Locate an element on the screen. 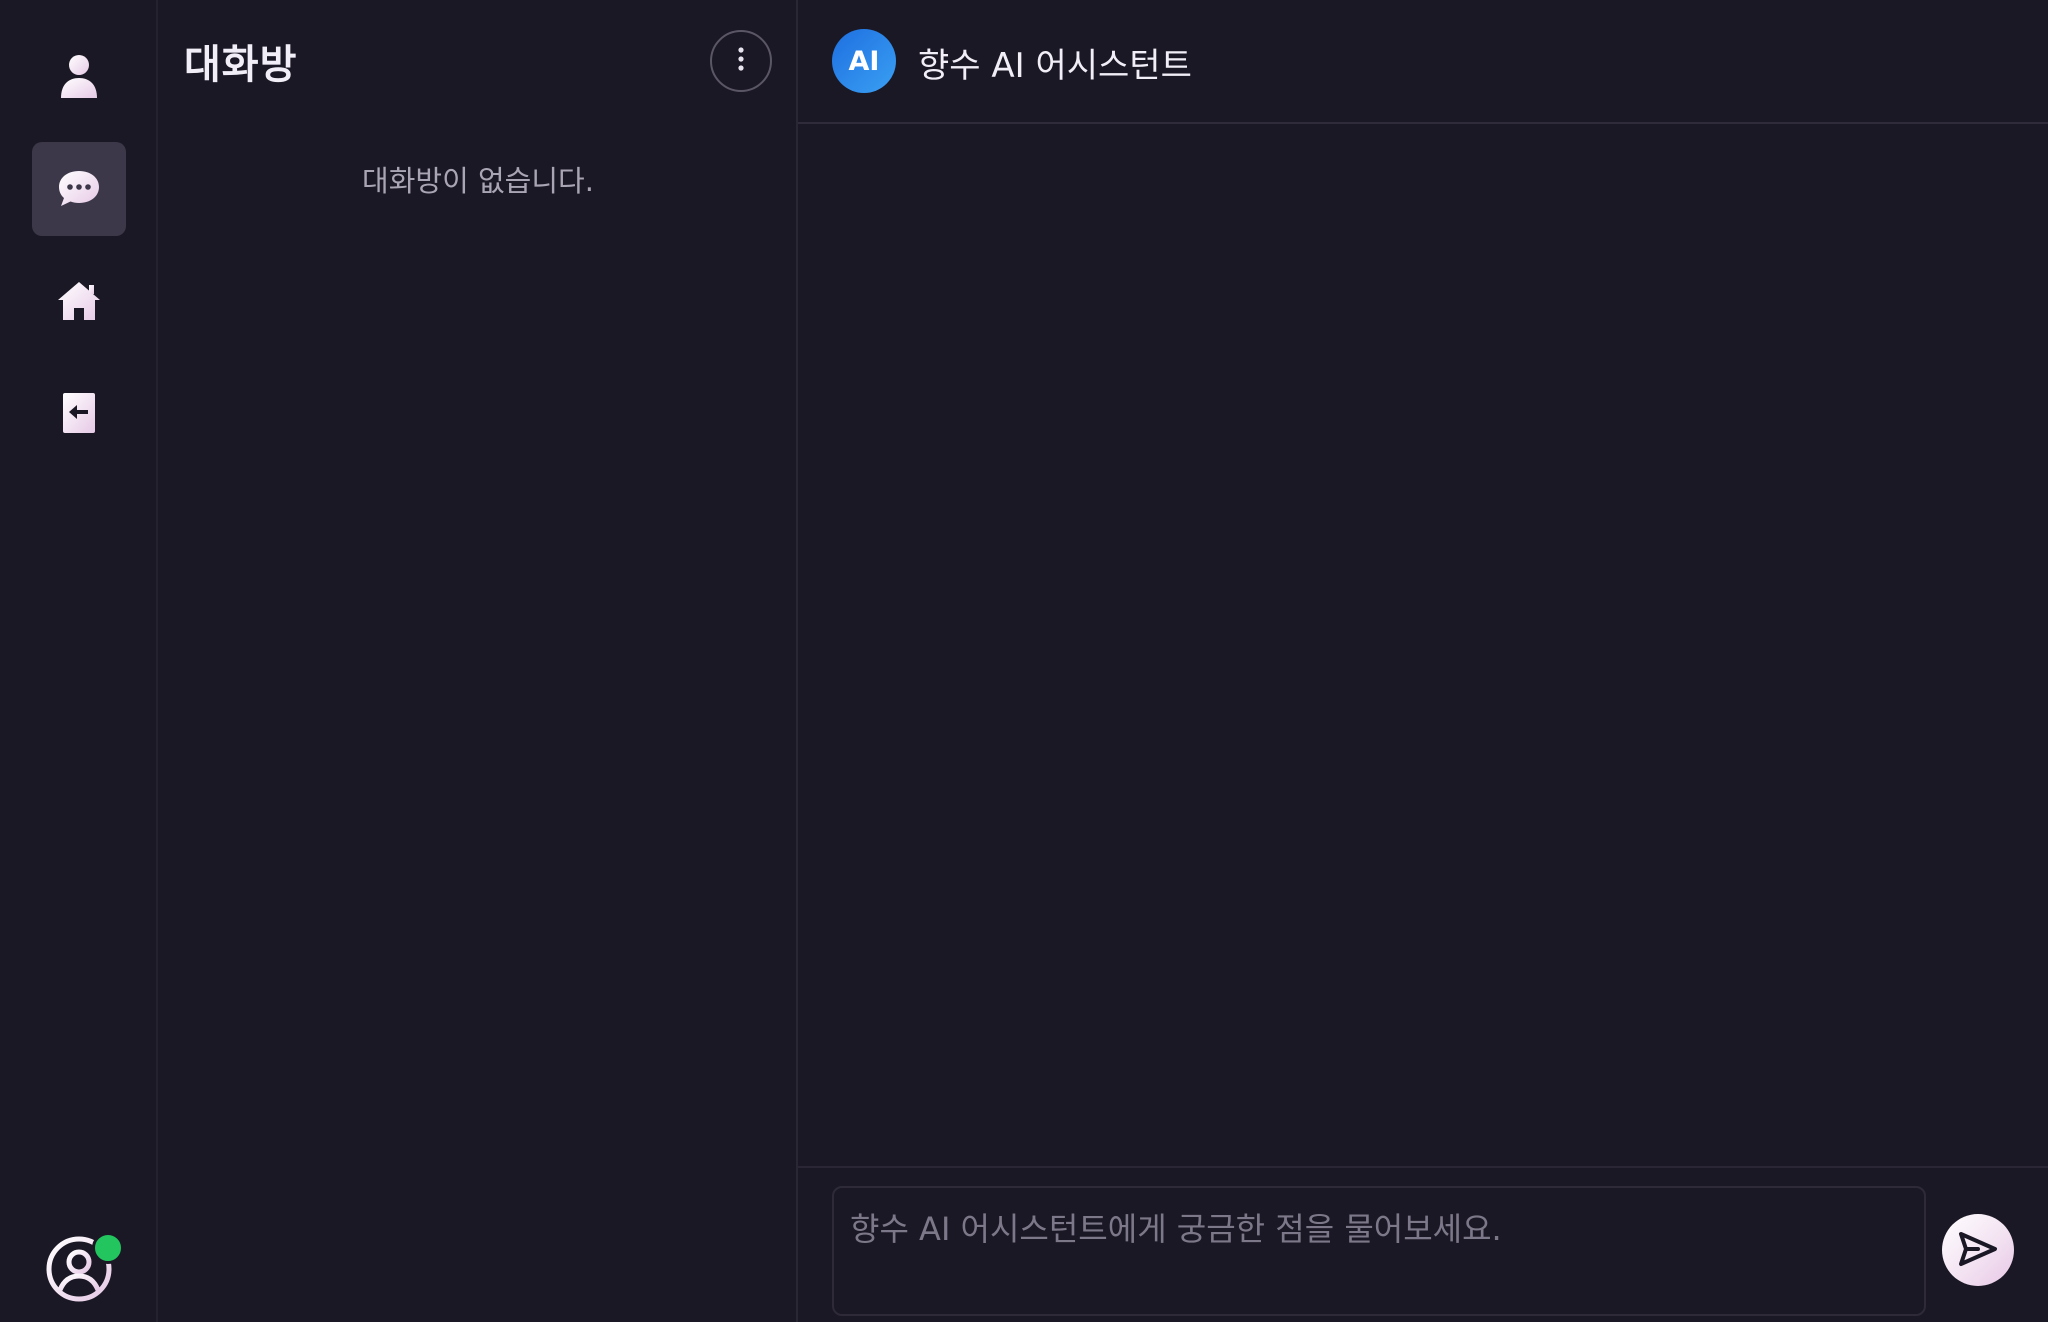 This screenshot has width=2048, height=1322. message-composer is located at coordinates (1423, 1244).